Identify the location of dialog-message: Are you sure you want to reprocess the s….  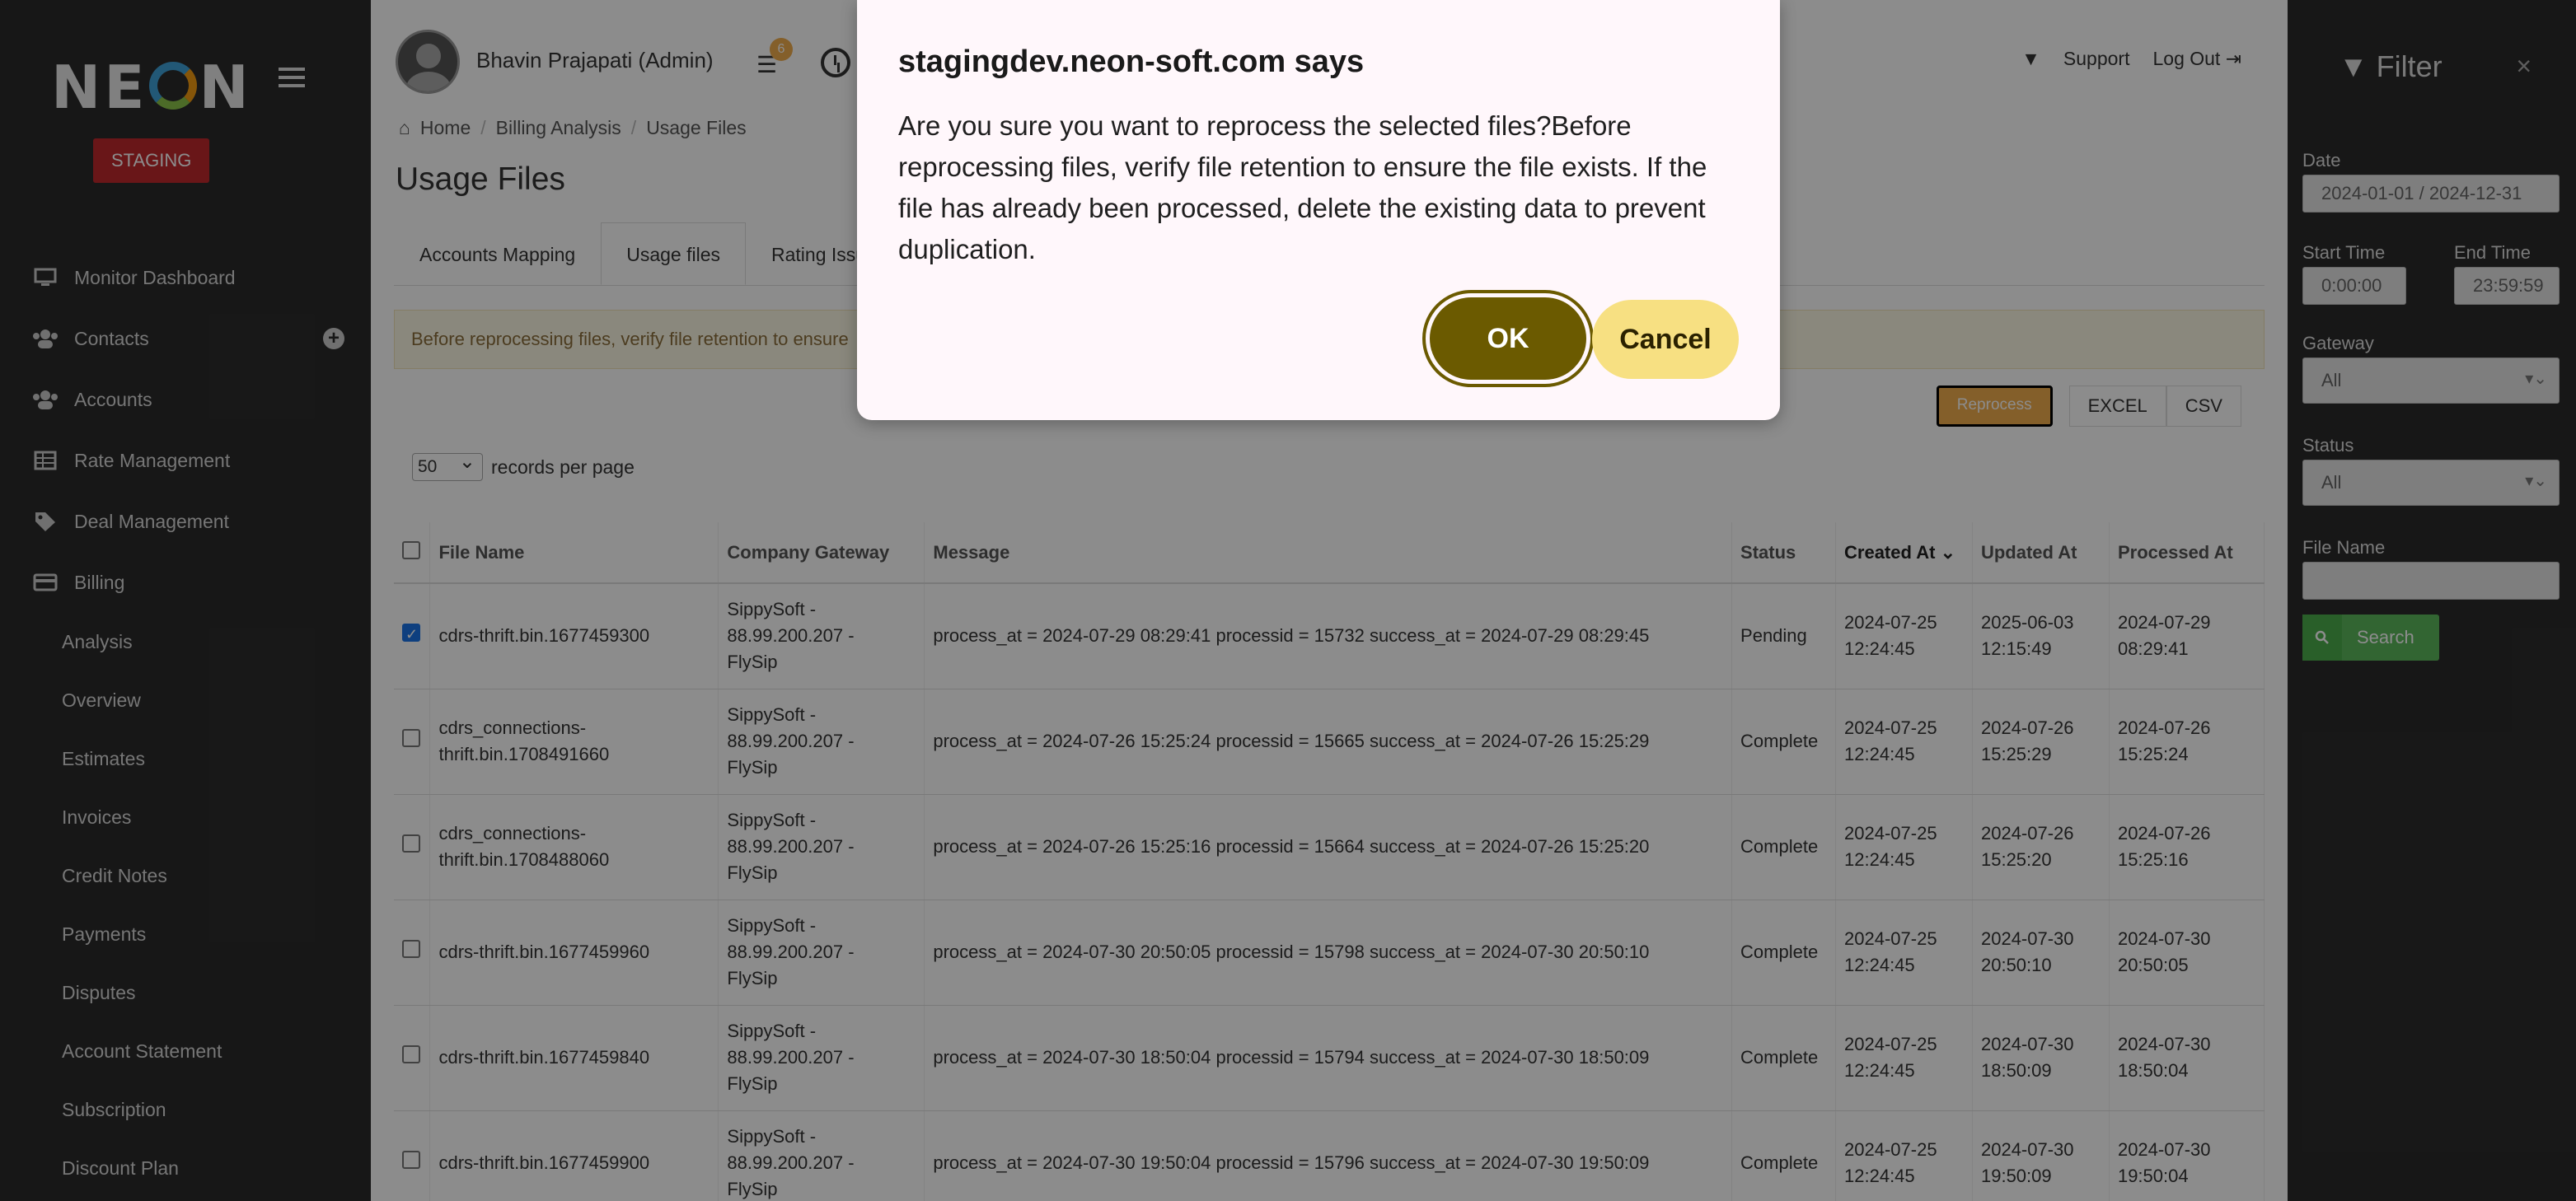
(1302, 187).